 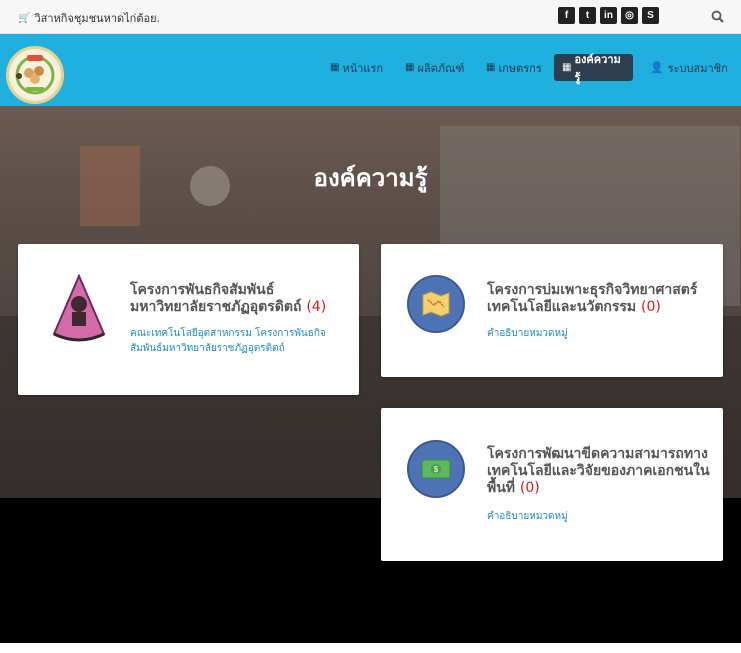 What do you see at coordinates (520, 68) in the screenshot?
I see `nav-item-label: เกษตรกร` at bounding box center [520, 68].